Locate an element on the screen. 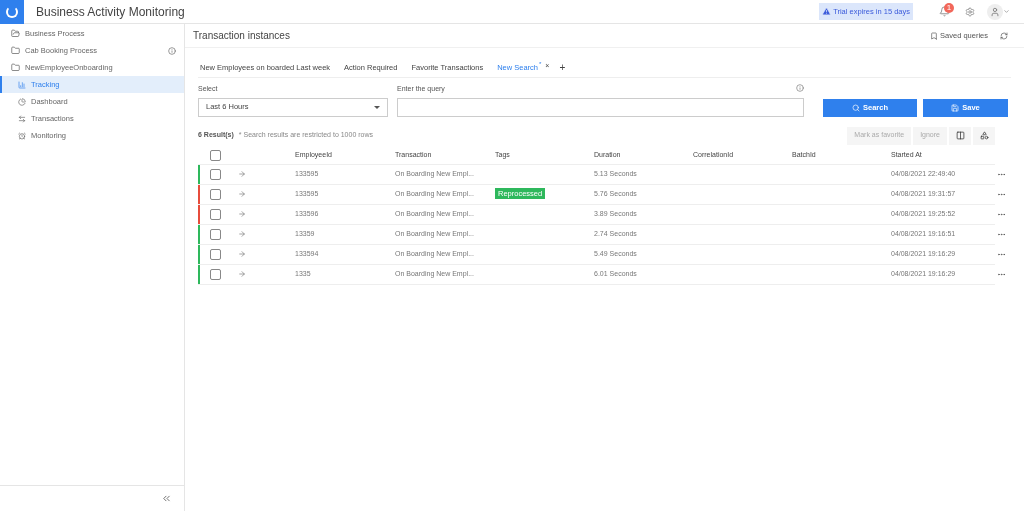 The image size is (1024, 511). columns-icon is located at coordinates (960, 135).